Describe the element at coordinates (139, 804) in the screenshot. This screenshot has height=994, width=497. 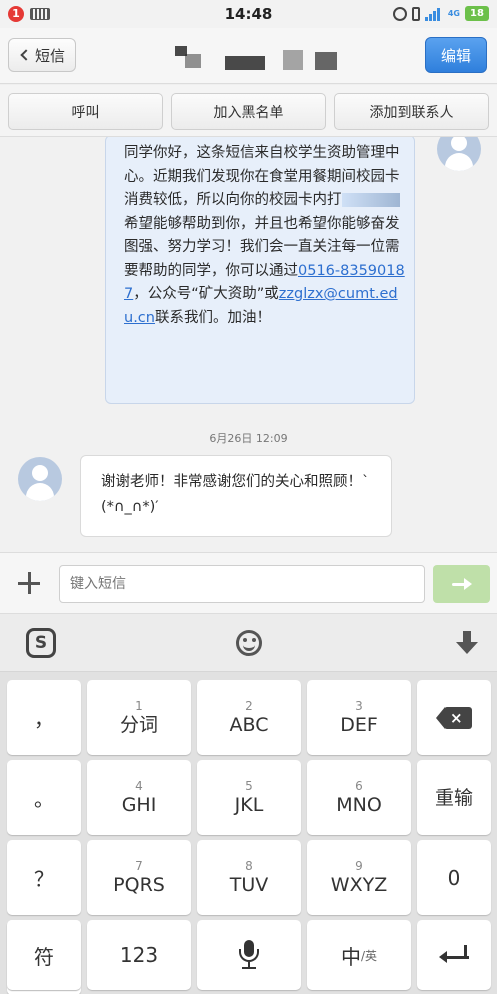
I see `key-label: GHI` at that location.